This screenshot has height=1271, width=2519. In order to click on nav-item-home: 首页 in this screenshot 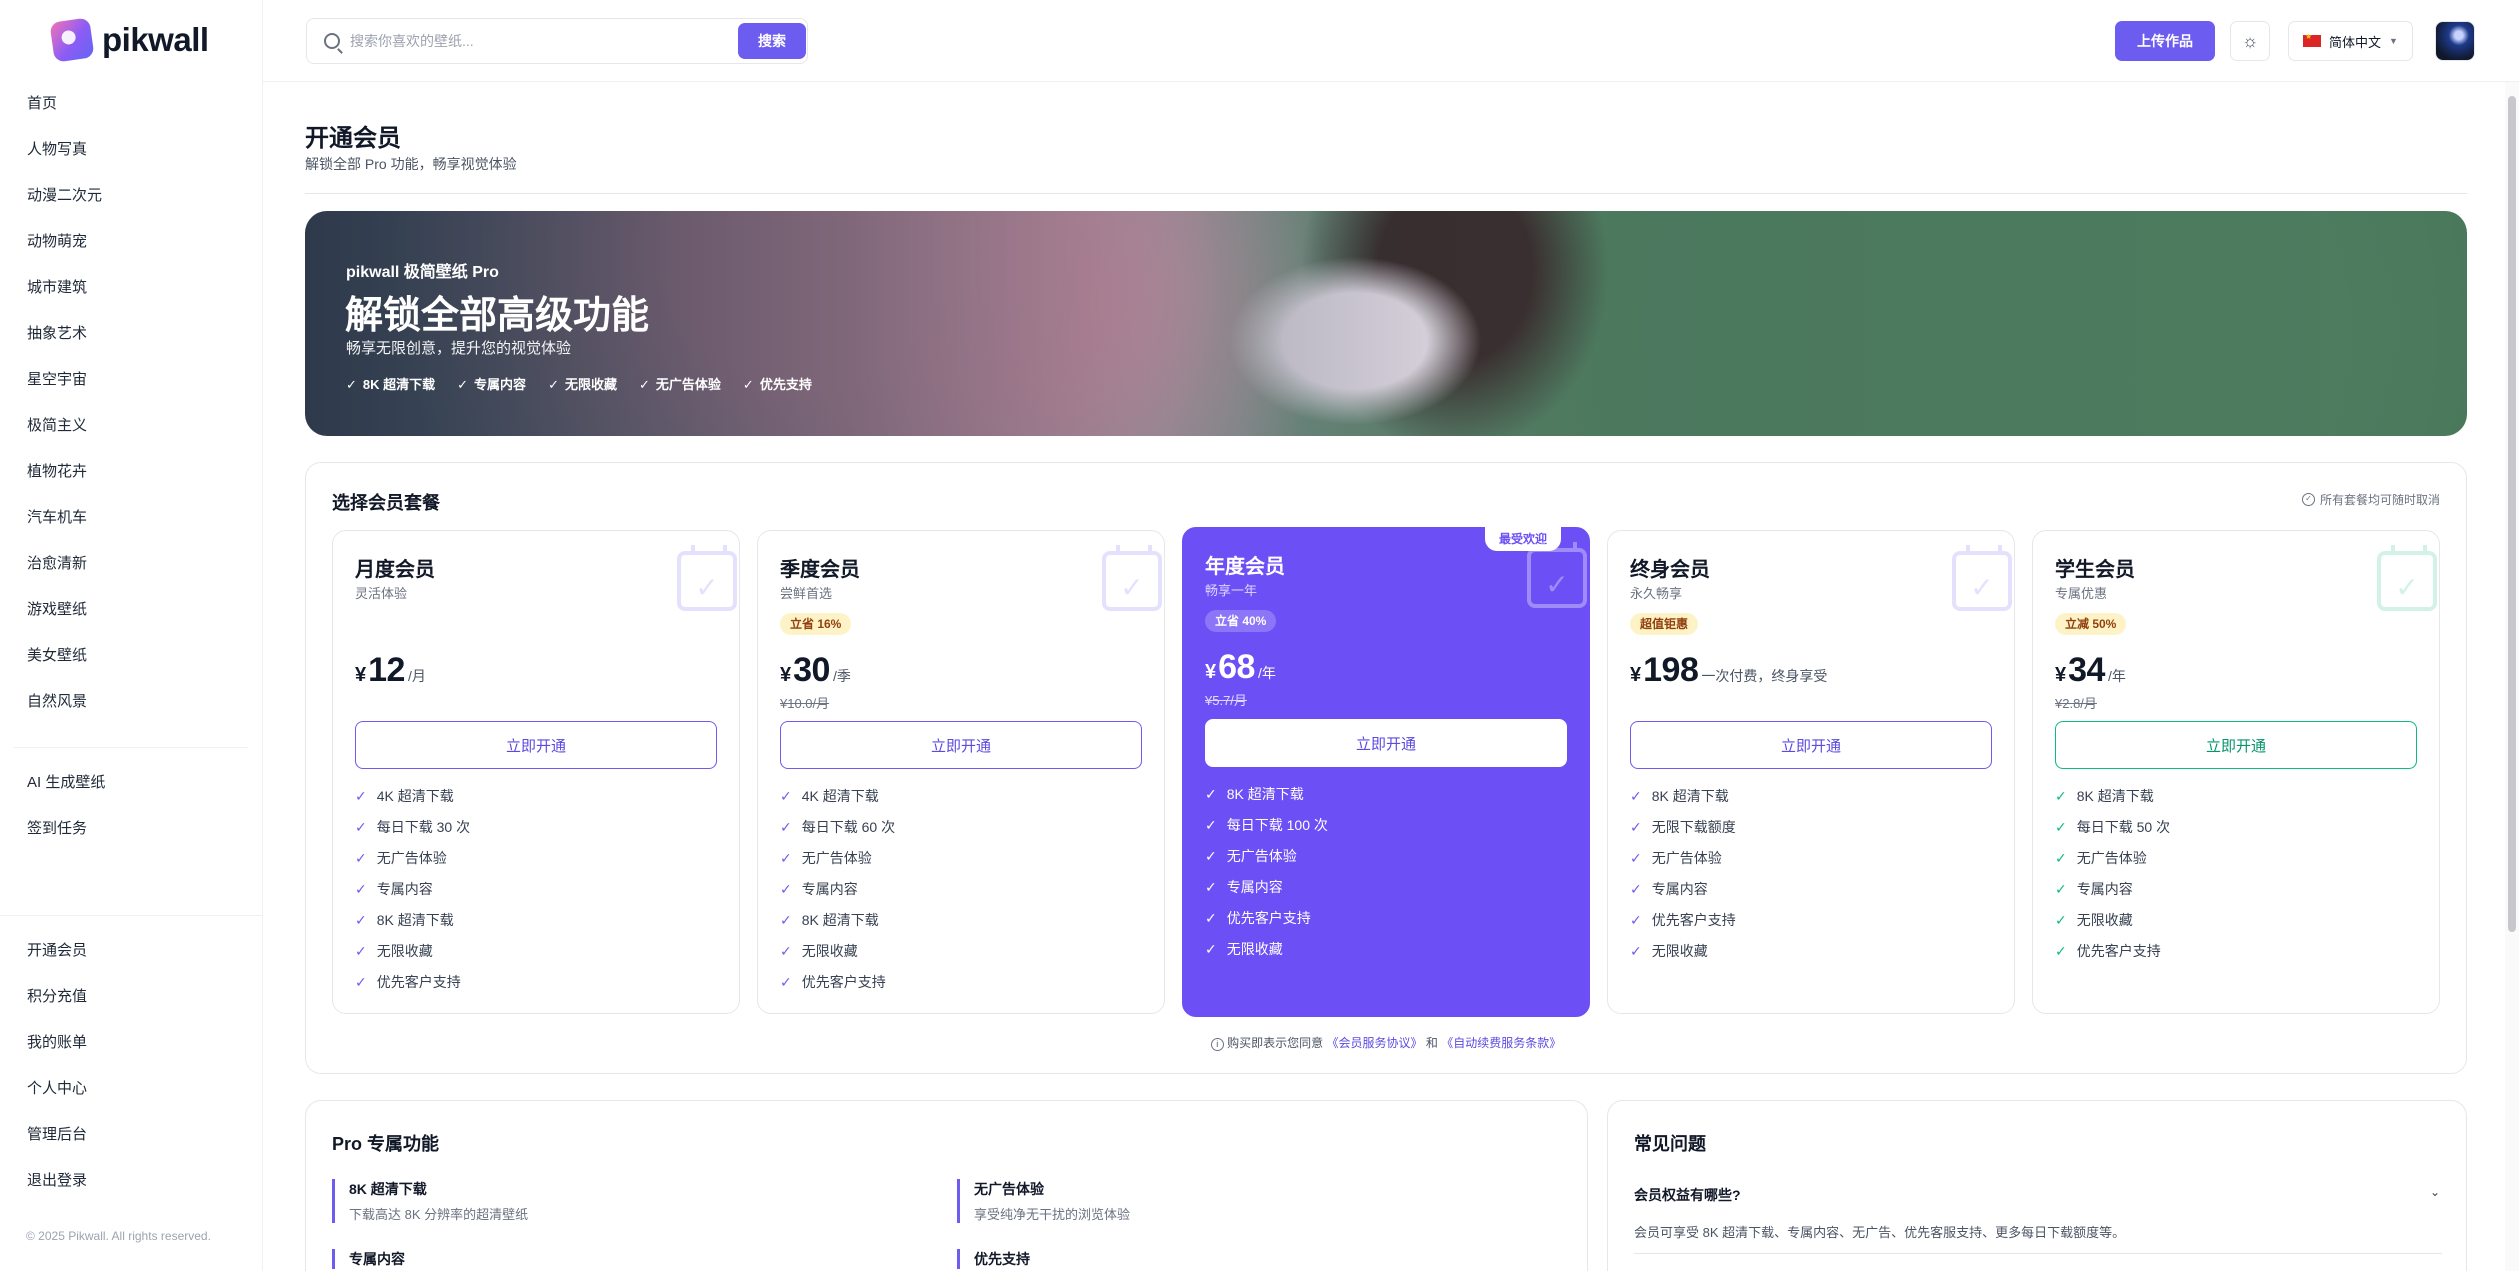, I will do `click(131, 104)`.